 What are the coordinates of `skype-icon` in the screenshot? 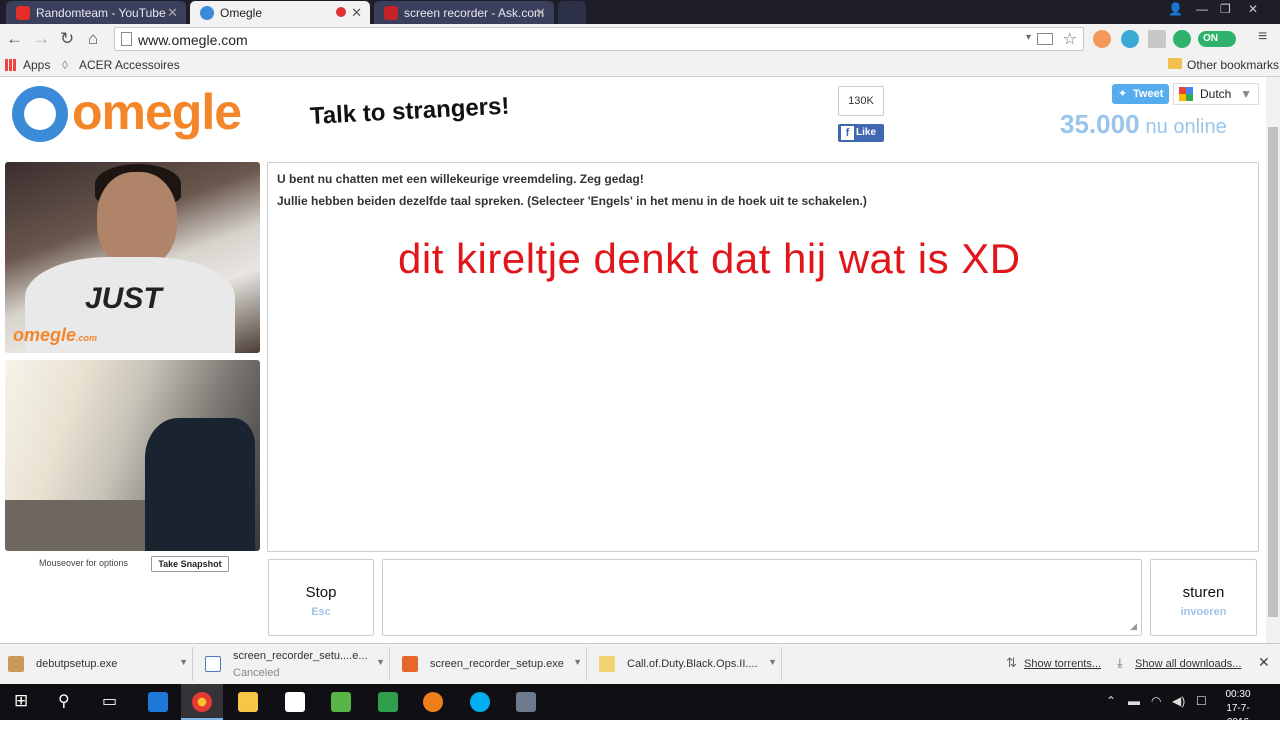 It's located at (480, 702).